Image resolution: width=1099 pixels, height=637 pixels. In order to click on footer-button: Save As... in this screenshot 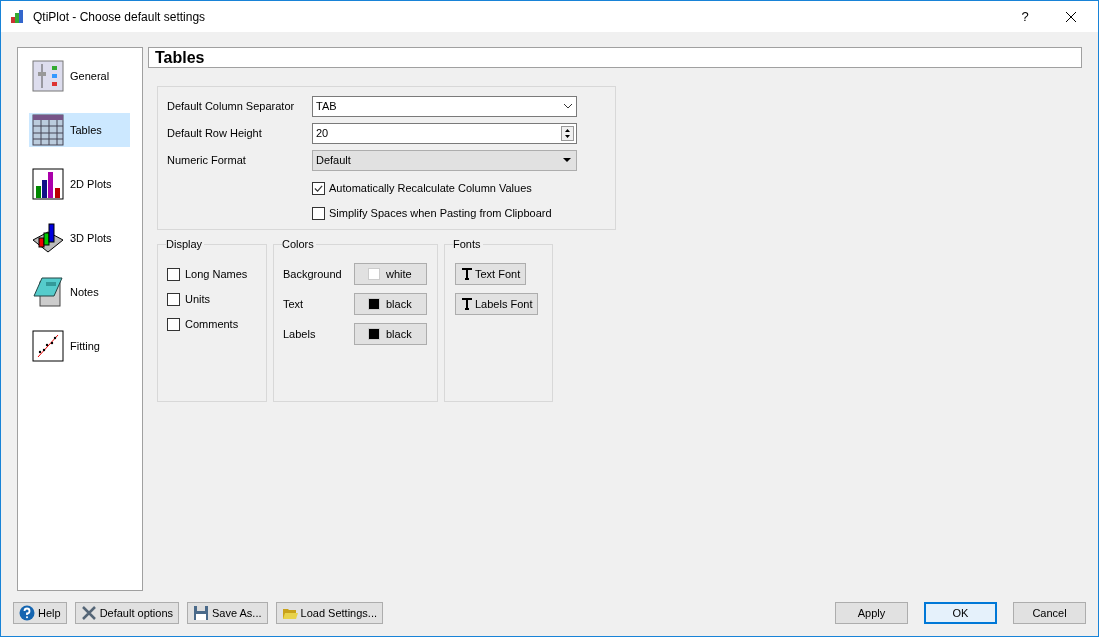, I will do `click(227, 613)`.